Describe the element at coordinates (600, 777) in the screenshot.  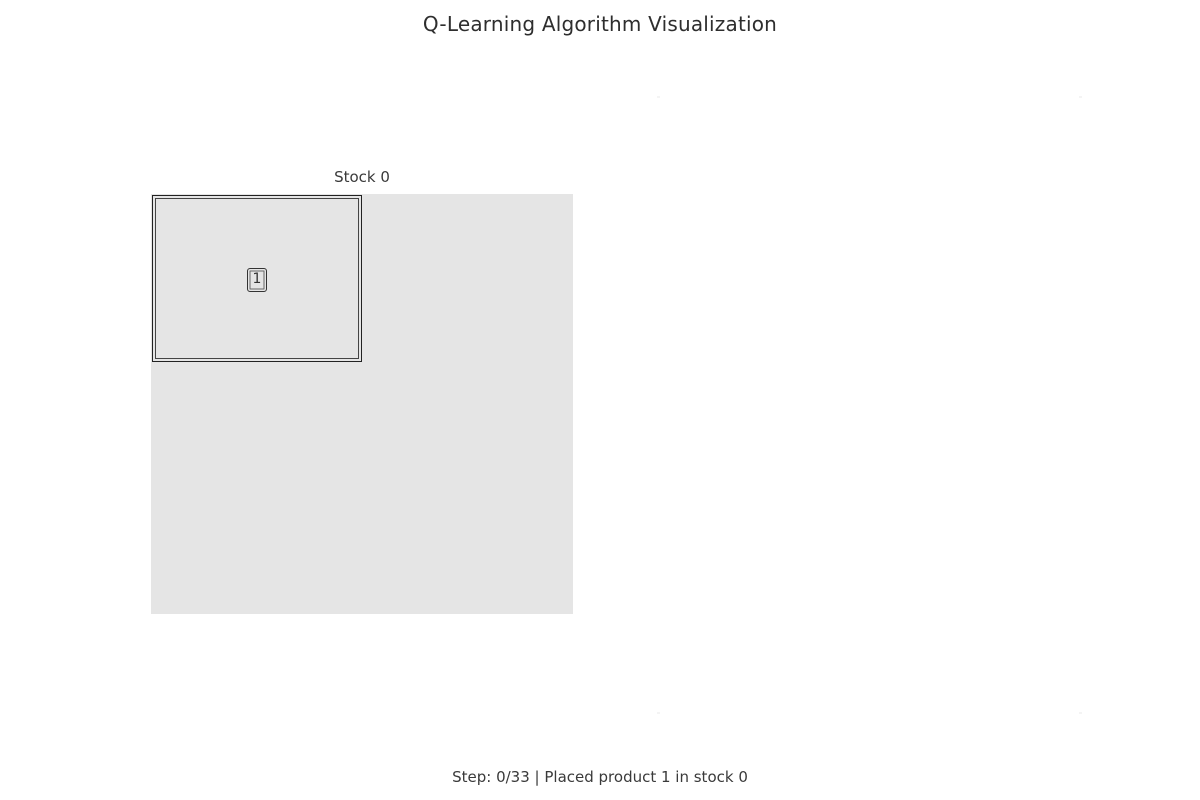
I see `status-text: Step: 0/33 | Placed product 1 in stock 0` at that location.